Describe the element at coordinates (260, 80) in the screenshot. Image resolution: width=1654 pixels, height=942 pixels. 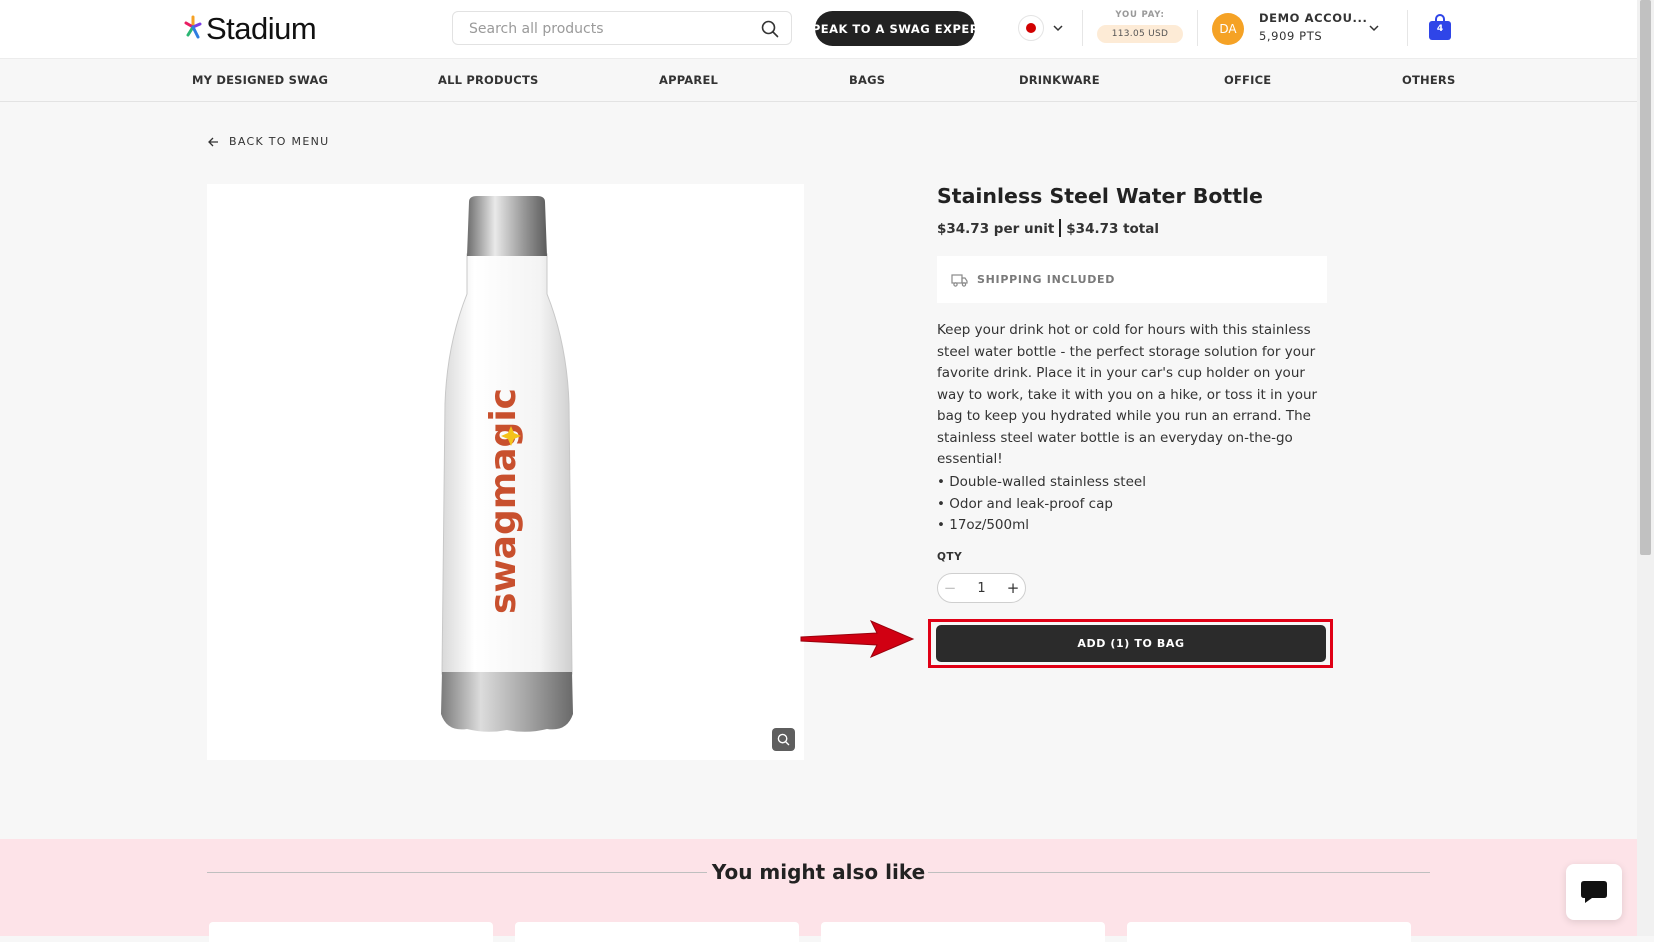
I see `nav-item-my-designed-swag: MY DESIGNED SWAG` at that location.